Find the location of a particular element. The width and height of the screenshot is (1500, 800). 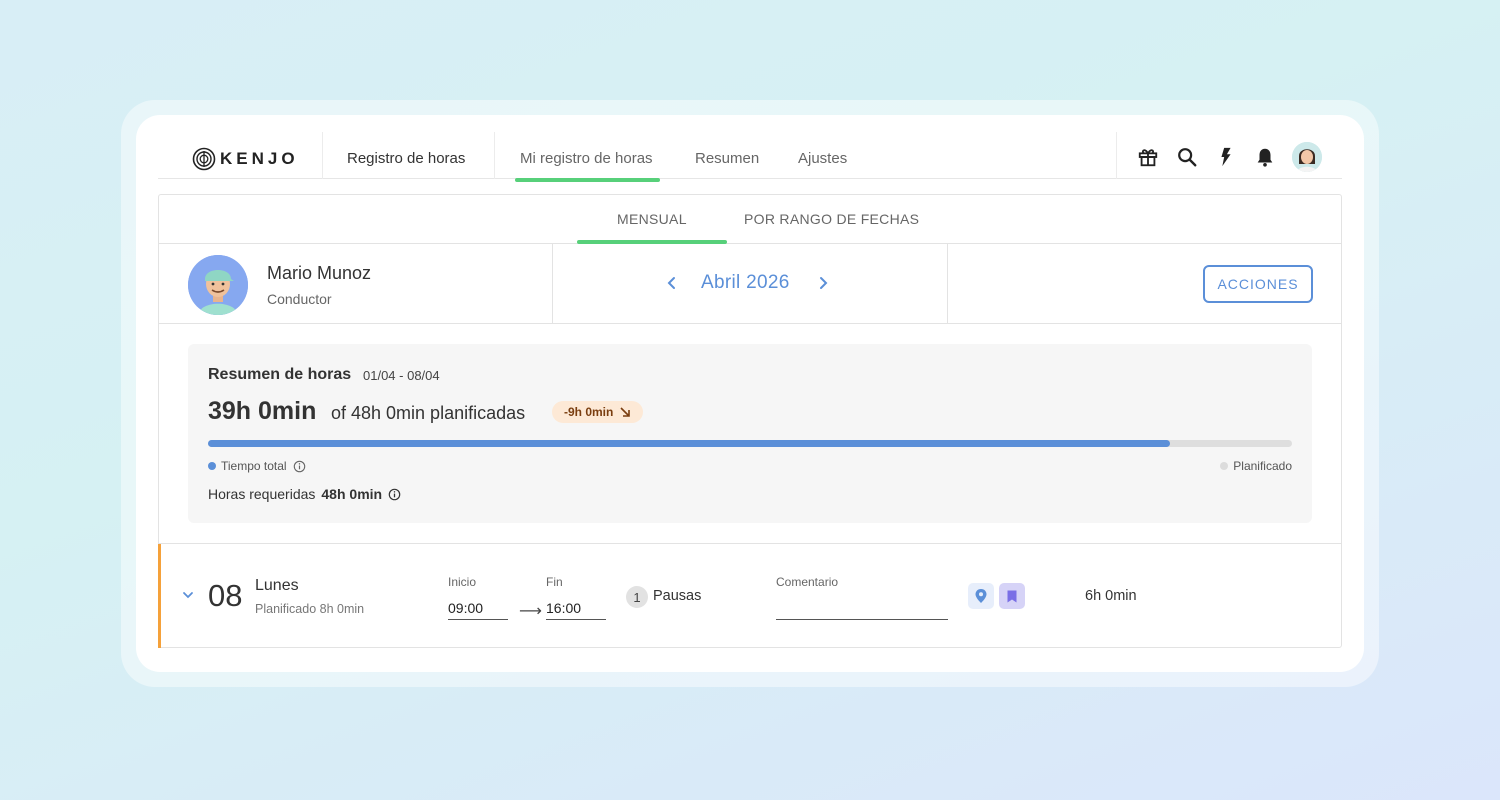

end-time-label: Fin is located at coordinates (554, 582).